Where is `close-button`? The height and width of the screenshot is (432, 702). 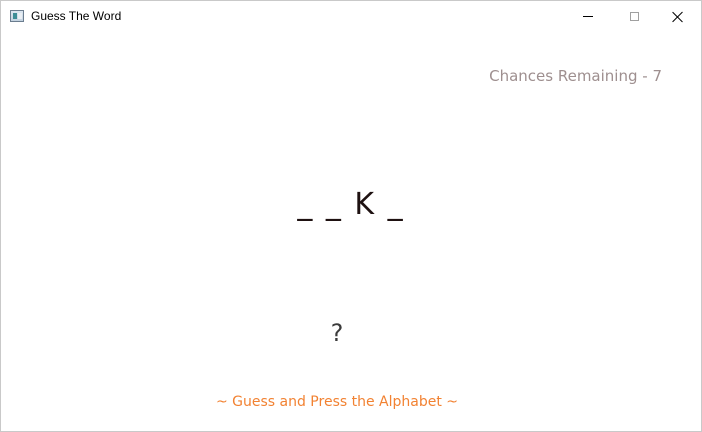
close-button is located at coordinates (678, 16).